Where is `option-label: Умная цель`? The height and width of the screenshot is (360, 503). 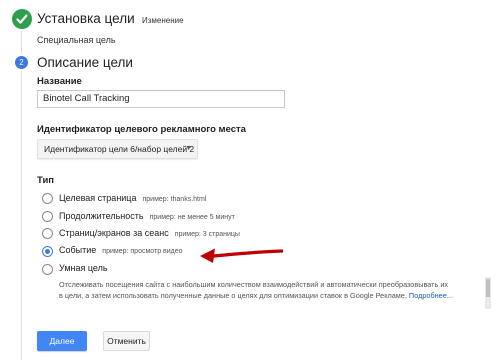 option-label: Умная цель is located at coordinates (83, 268).